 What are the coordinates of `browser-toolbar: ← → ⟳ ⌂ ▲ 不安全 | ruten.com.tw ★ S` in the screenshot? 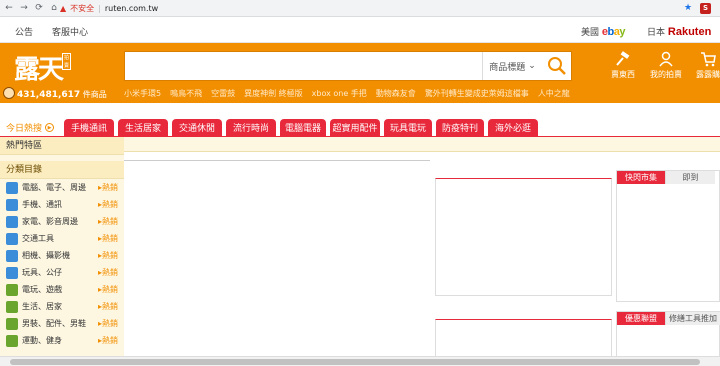 It's located at (360, 8).